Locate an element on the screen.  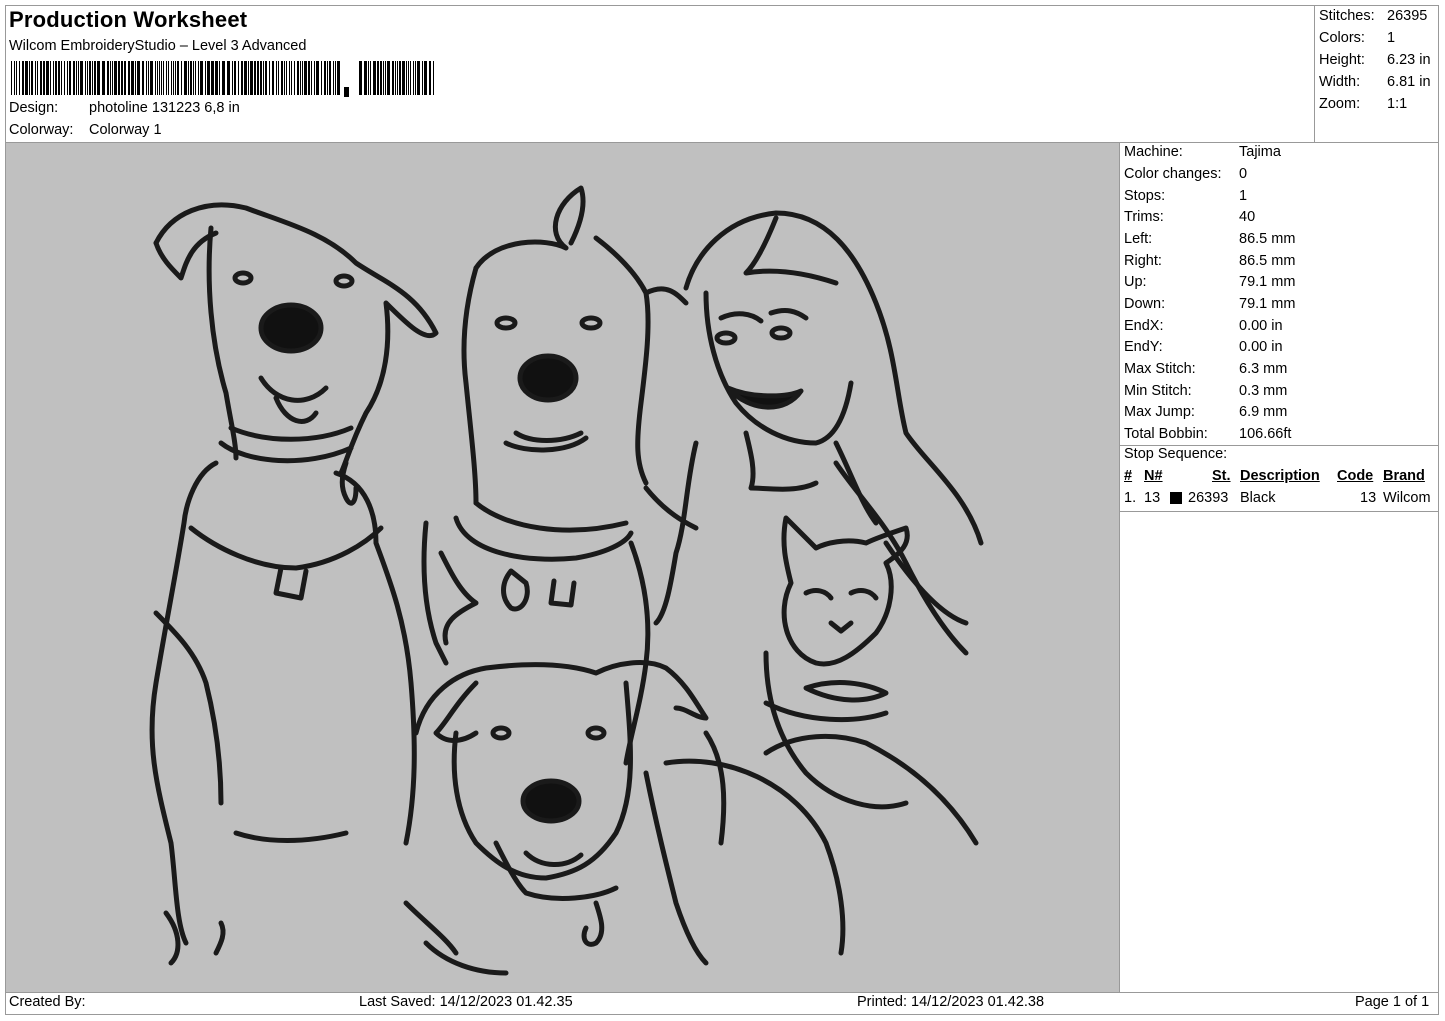
colorway-value: Colorway 1 is located at coordinates (125, 130).